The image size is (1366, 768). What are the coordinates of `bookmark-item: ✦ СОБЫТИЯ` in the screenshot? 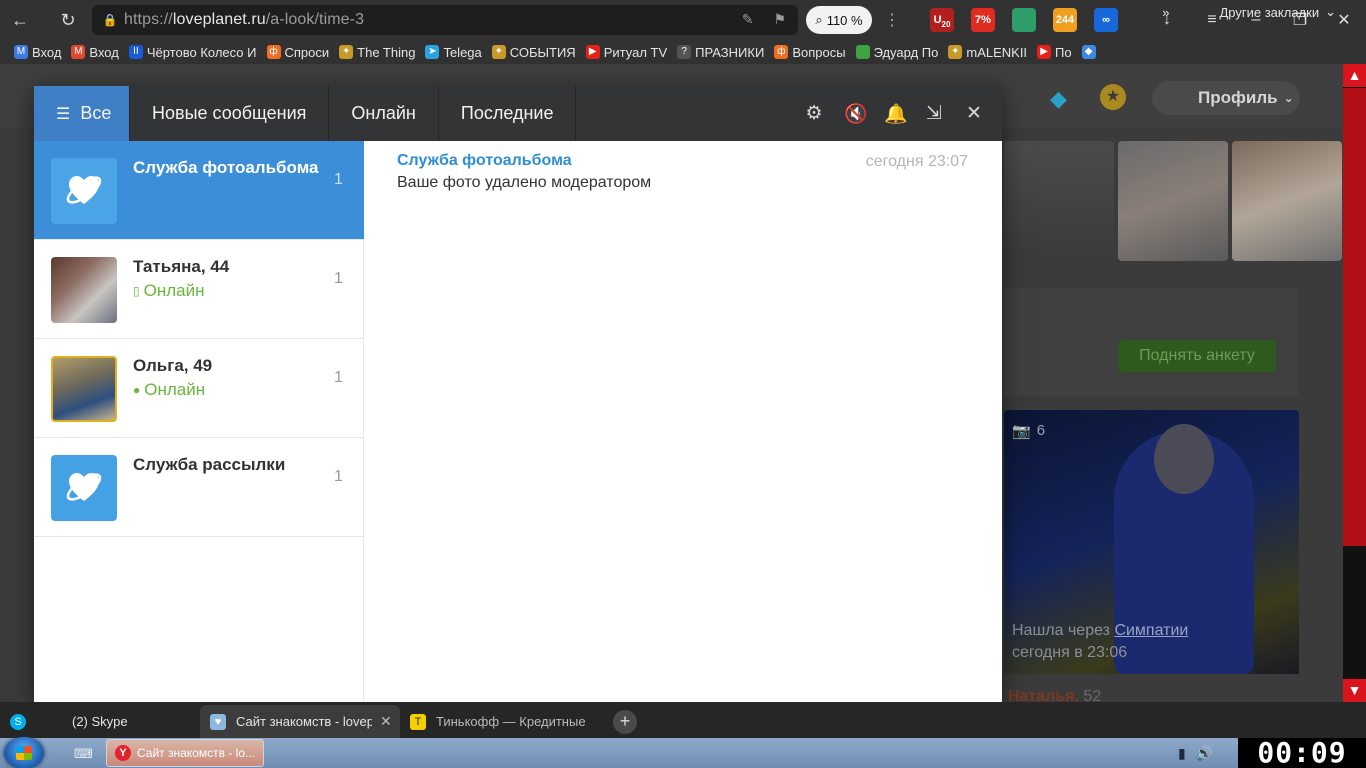 It's located at (533, 52).